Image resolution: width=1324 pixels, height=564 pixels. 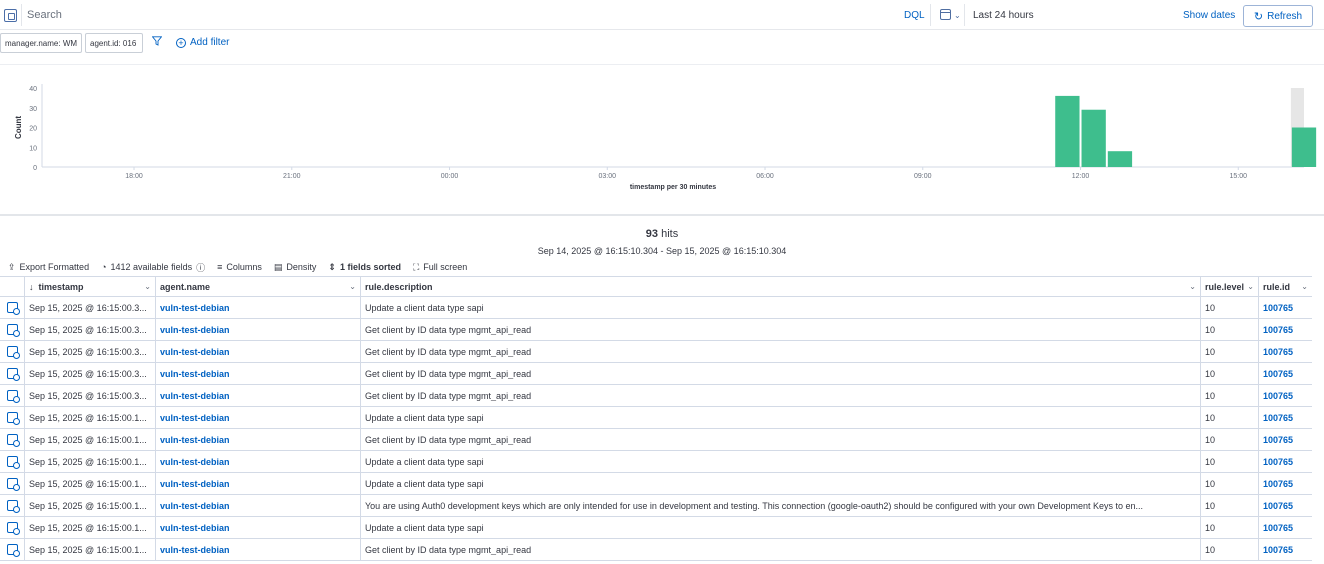 I want to click on plus-icon: +, so click(x=181, y=42).